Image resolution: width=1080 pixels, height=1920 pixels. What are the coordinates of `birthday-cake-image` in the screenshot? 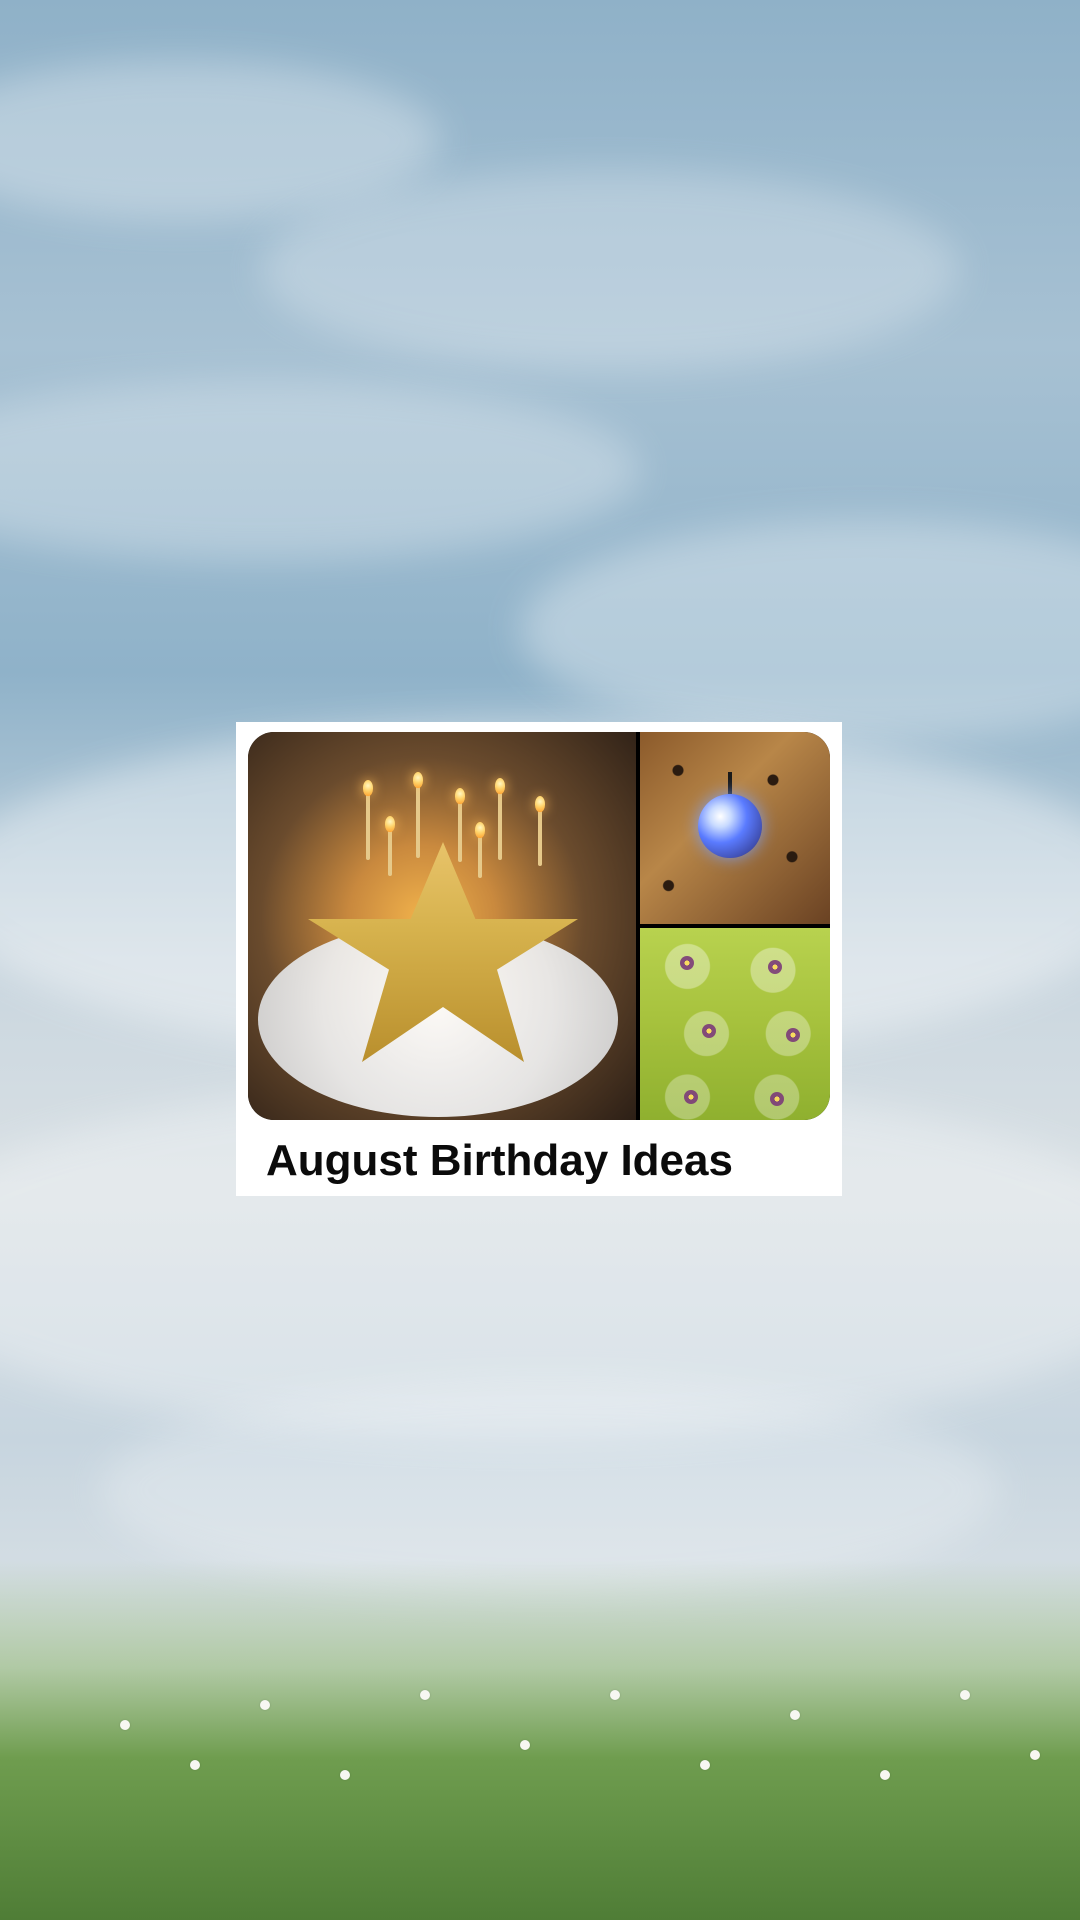 It's located at (442, 926).